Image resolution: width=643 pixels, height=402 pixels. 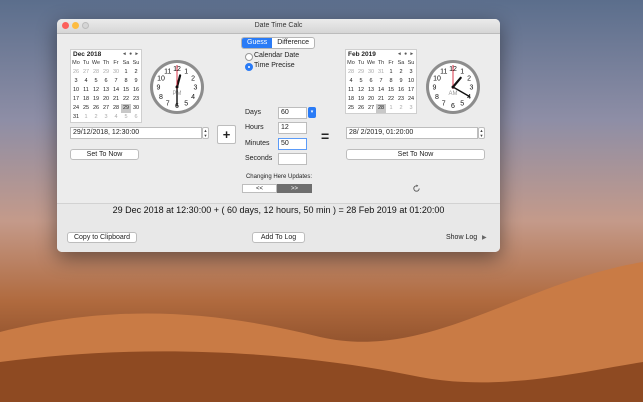 I want to click on right-calendar-day: 25, so click(x=351, y=108).